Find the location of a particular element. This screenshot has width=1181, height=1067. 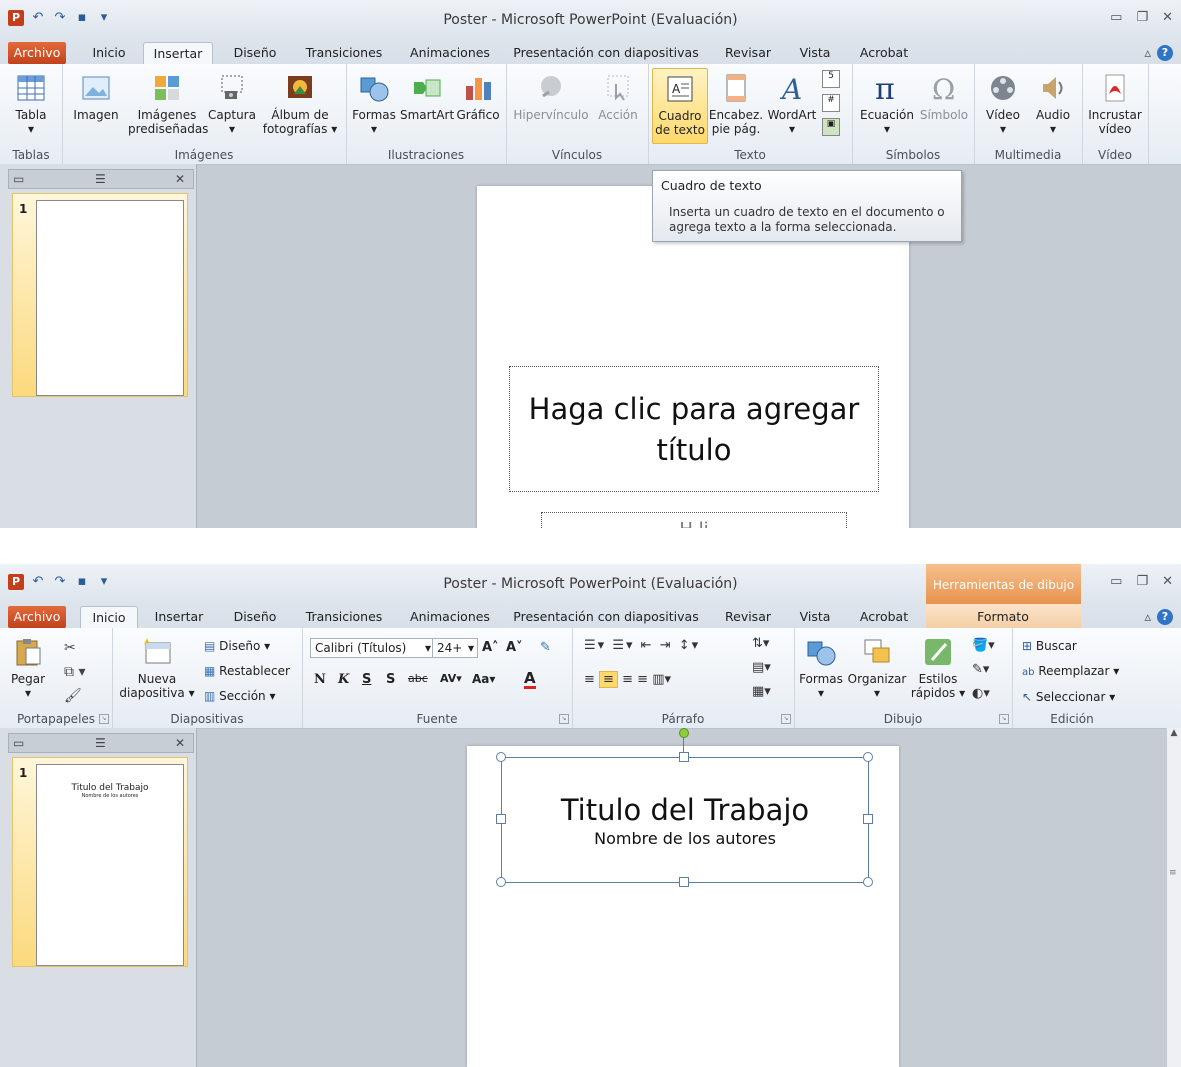

cut-icon: ✂ is located at coordinates (79, 648).